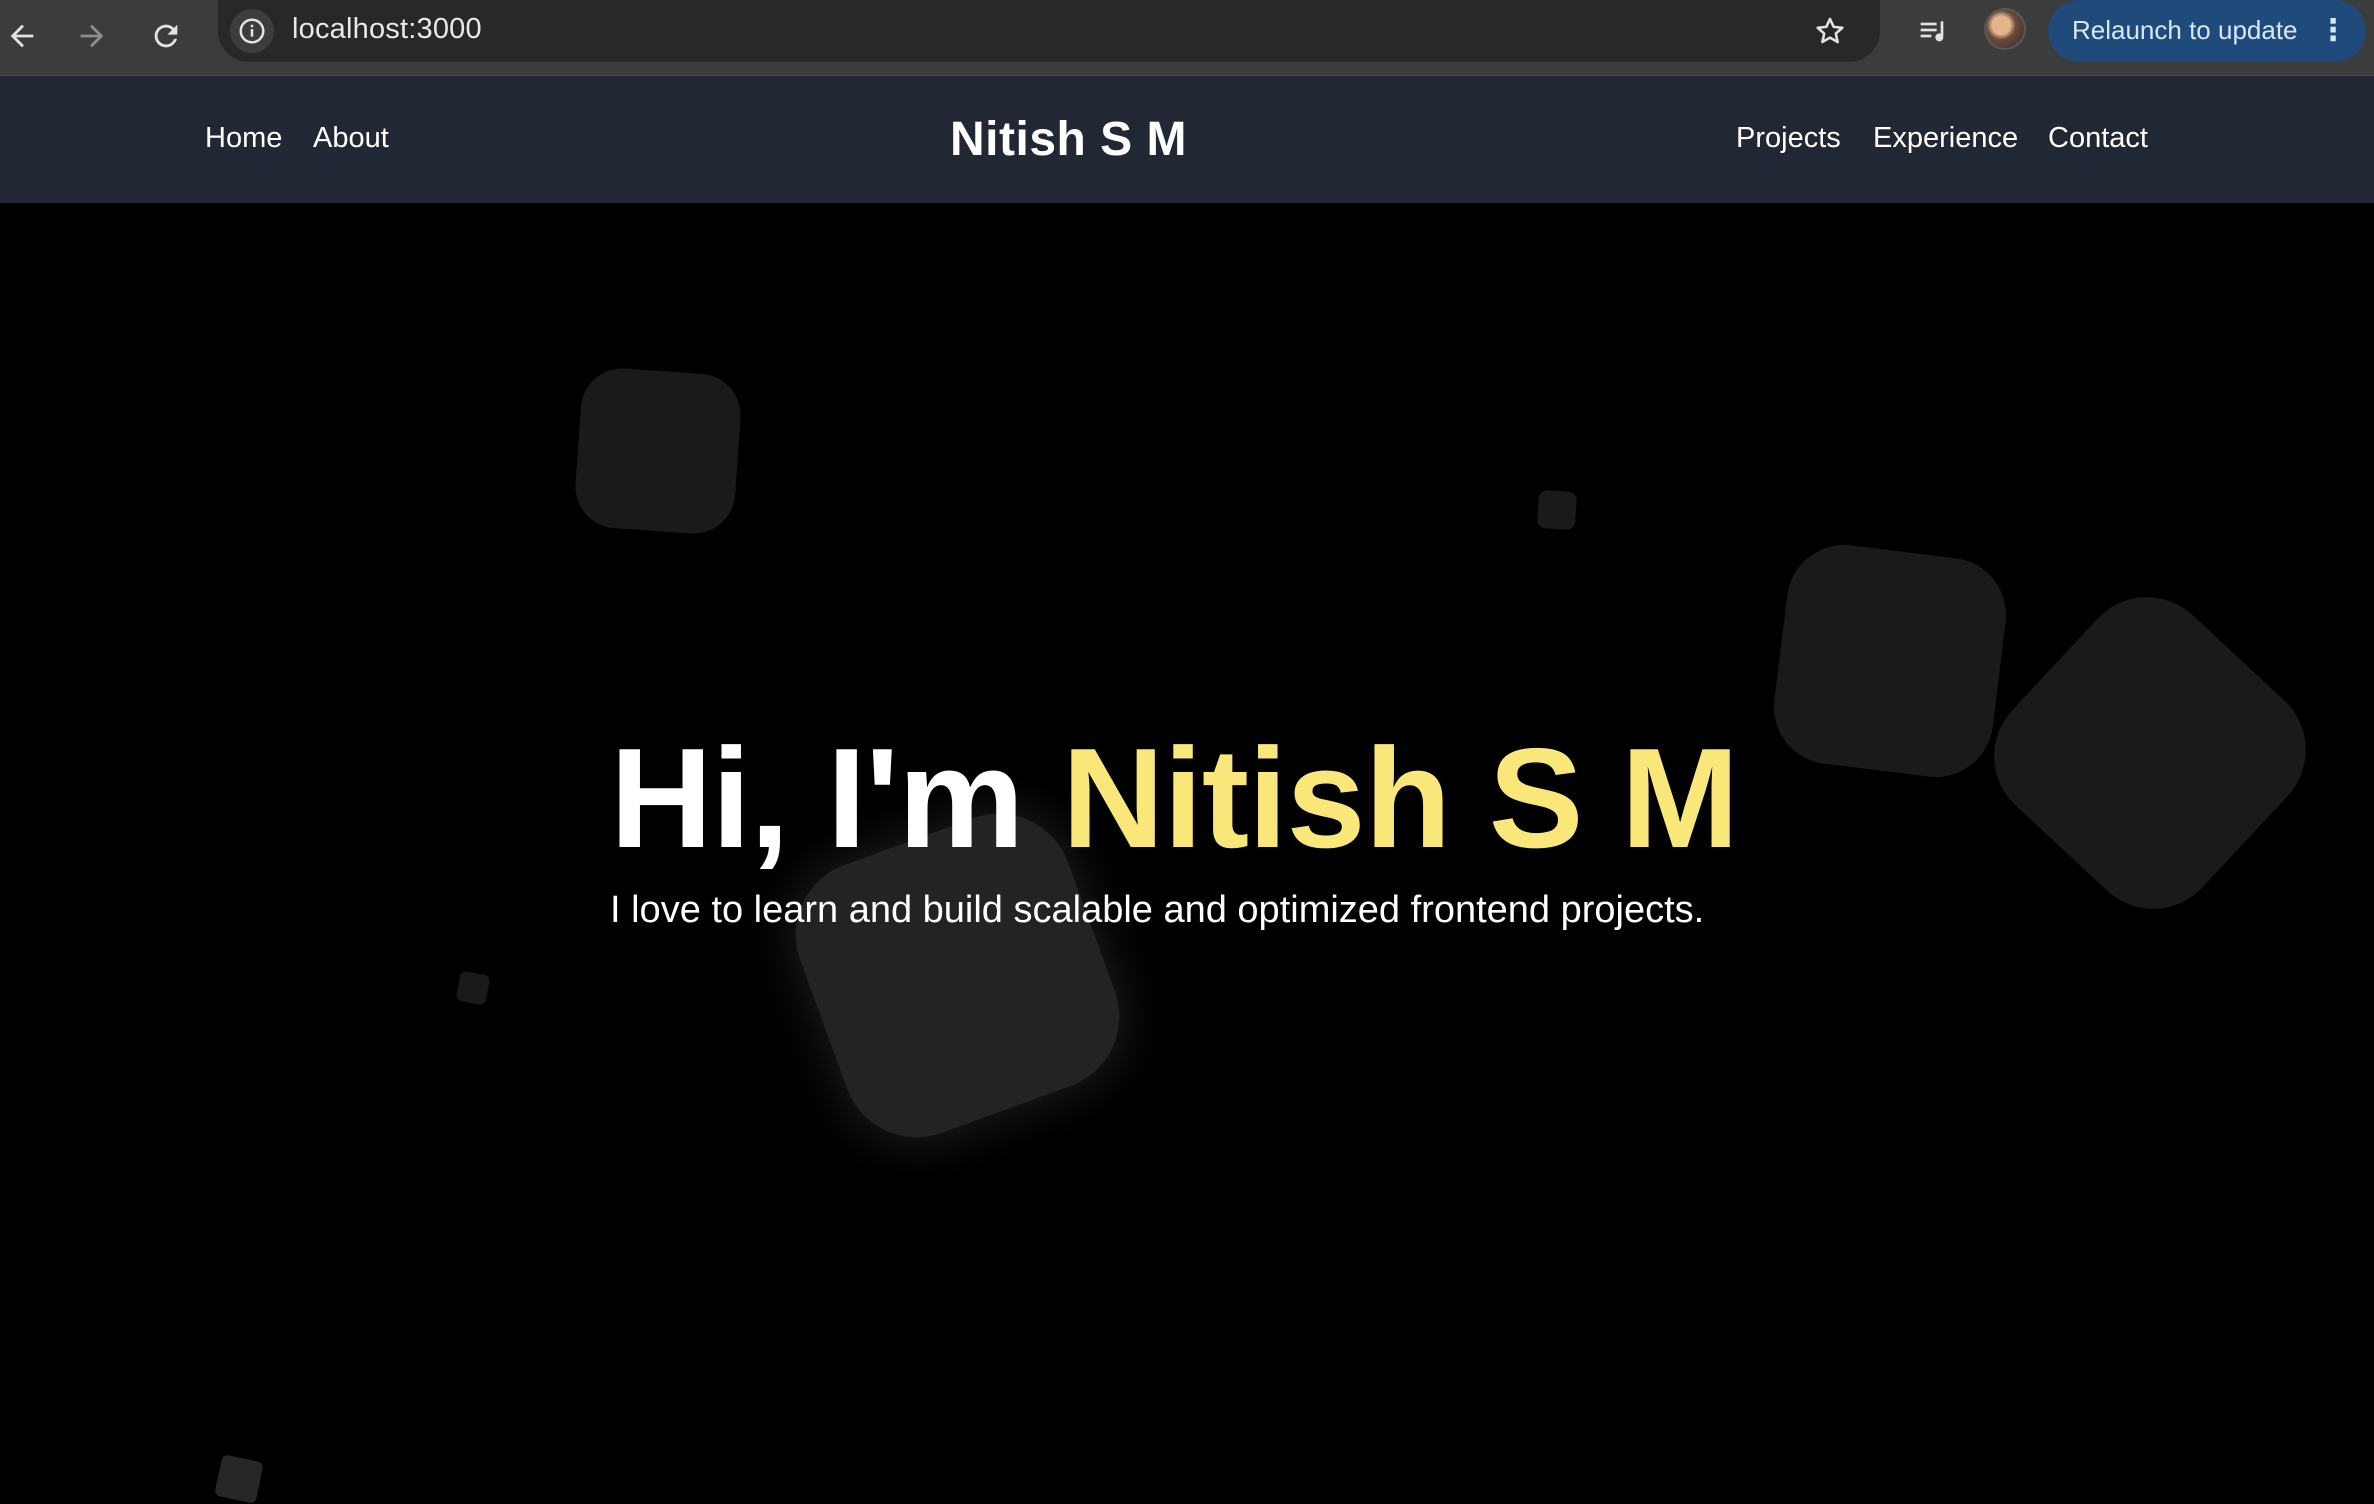 This screenshot has width=2374, height=1504. I want to click on kebab-menu-icon: ⋮, so click(2333, 30).